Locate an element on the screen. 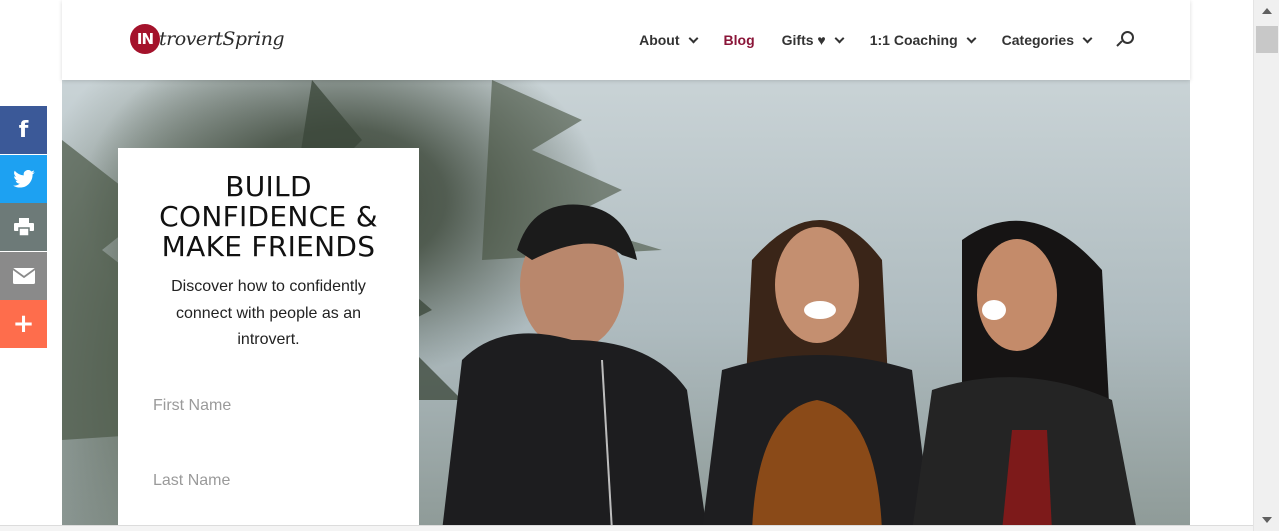 The width and height of the screenshot is (1279, 531). twitter-icon is located at coordinates (23, 178).